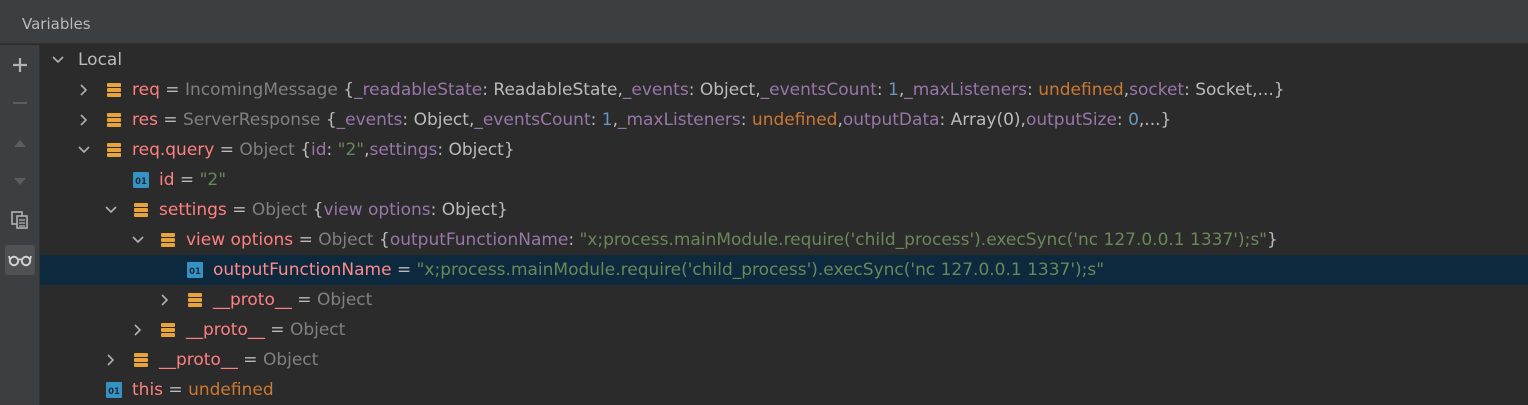 The width and height of the screenshot is (1528, 405). What do you see at coordinates (254, 120) in the screenshot?
I see `variable-type: ServerResponse` at bounding box center [254, 120].